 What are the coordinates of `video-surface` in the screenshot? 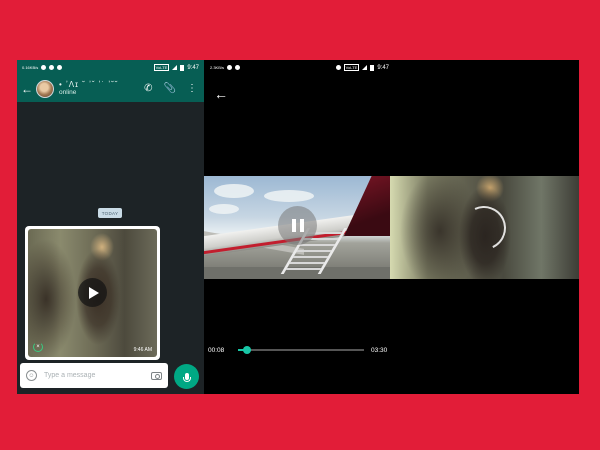 It's located at (391, 227).